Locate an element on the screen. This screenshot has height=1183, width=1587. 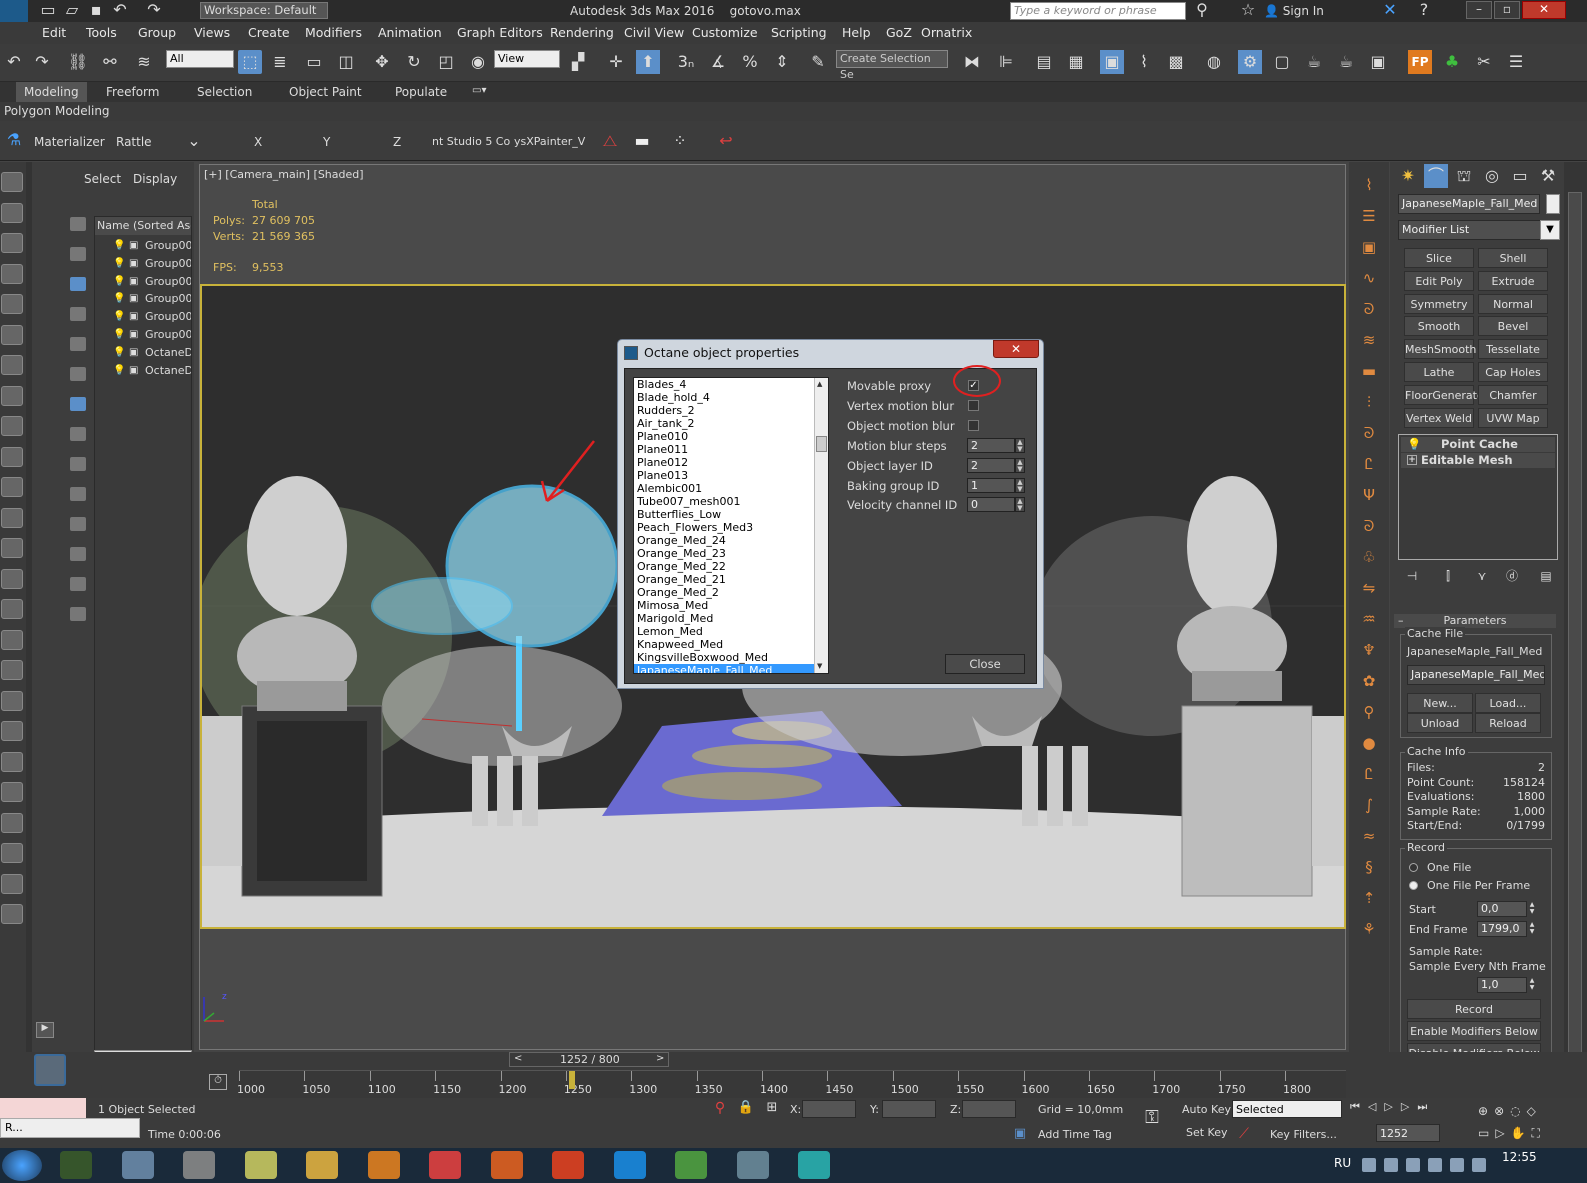
modifier-button-bevel: Bevel is located at coordinates (1513, 326).